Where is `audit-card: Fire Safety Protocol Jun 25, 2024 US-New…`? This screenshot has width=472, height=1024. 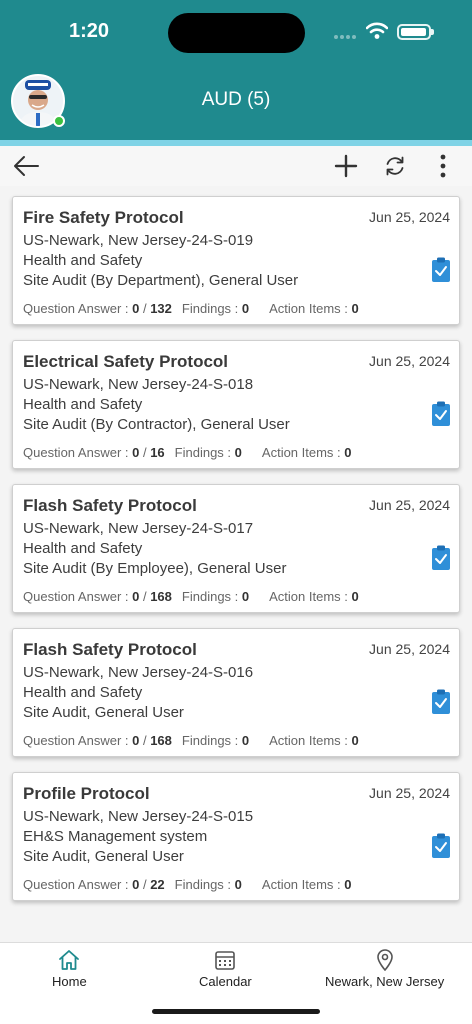 audit-card: Fire Safety Protocol Jun 25, 2024 US-New… is located at coordinates (236, 260).